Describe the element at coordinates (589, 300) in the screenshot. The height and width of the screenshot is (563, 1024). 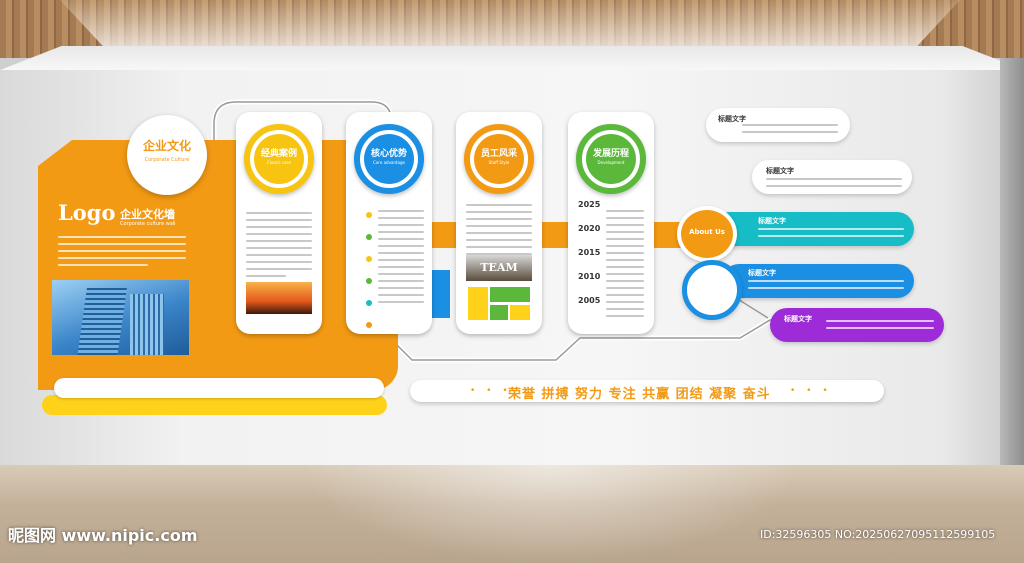
I see `year-label: 2005` at that location.